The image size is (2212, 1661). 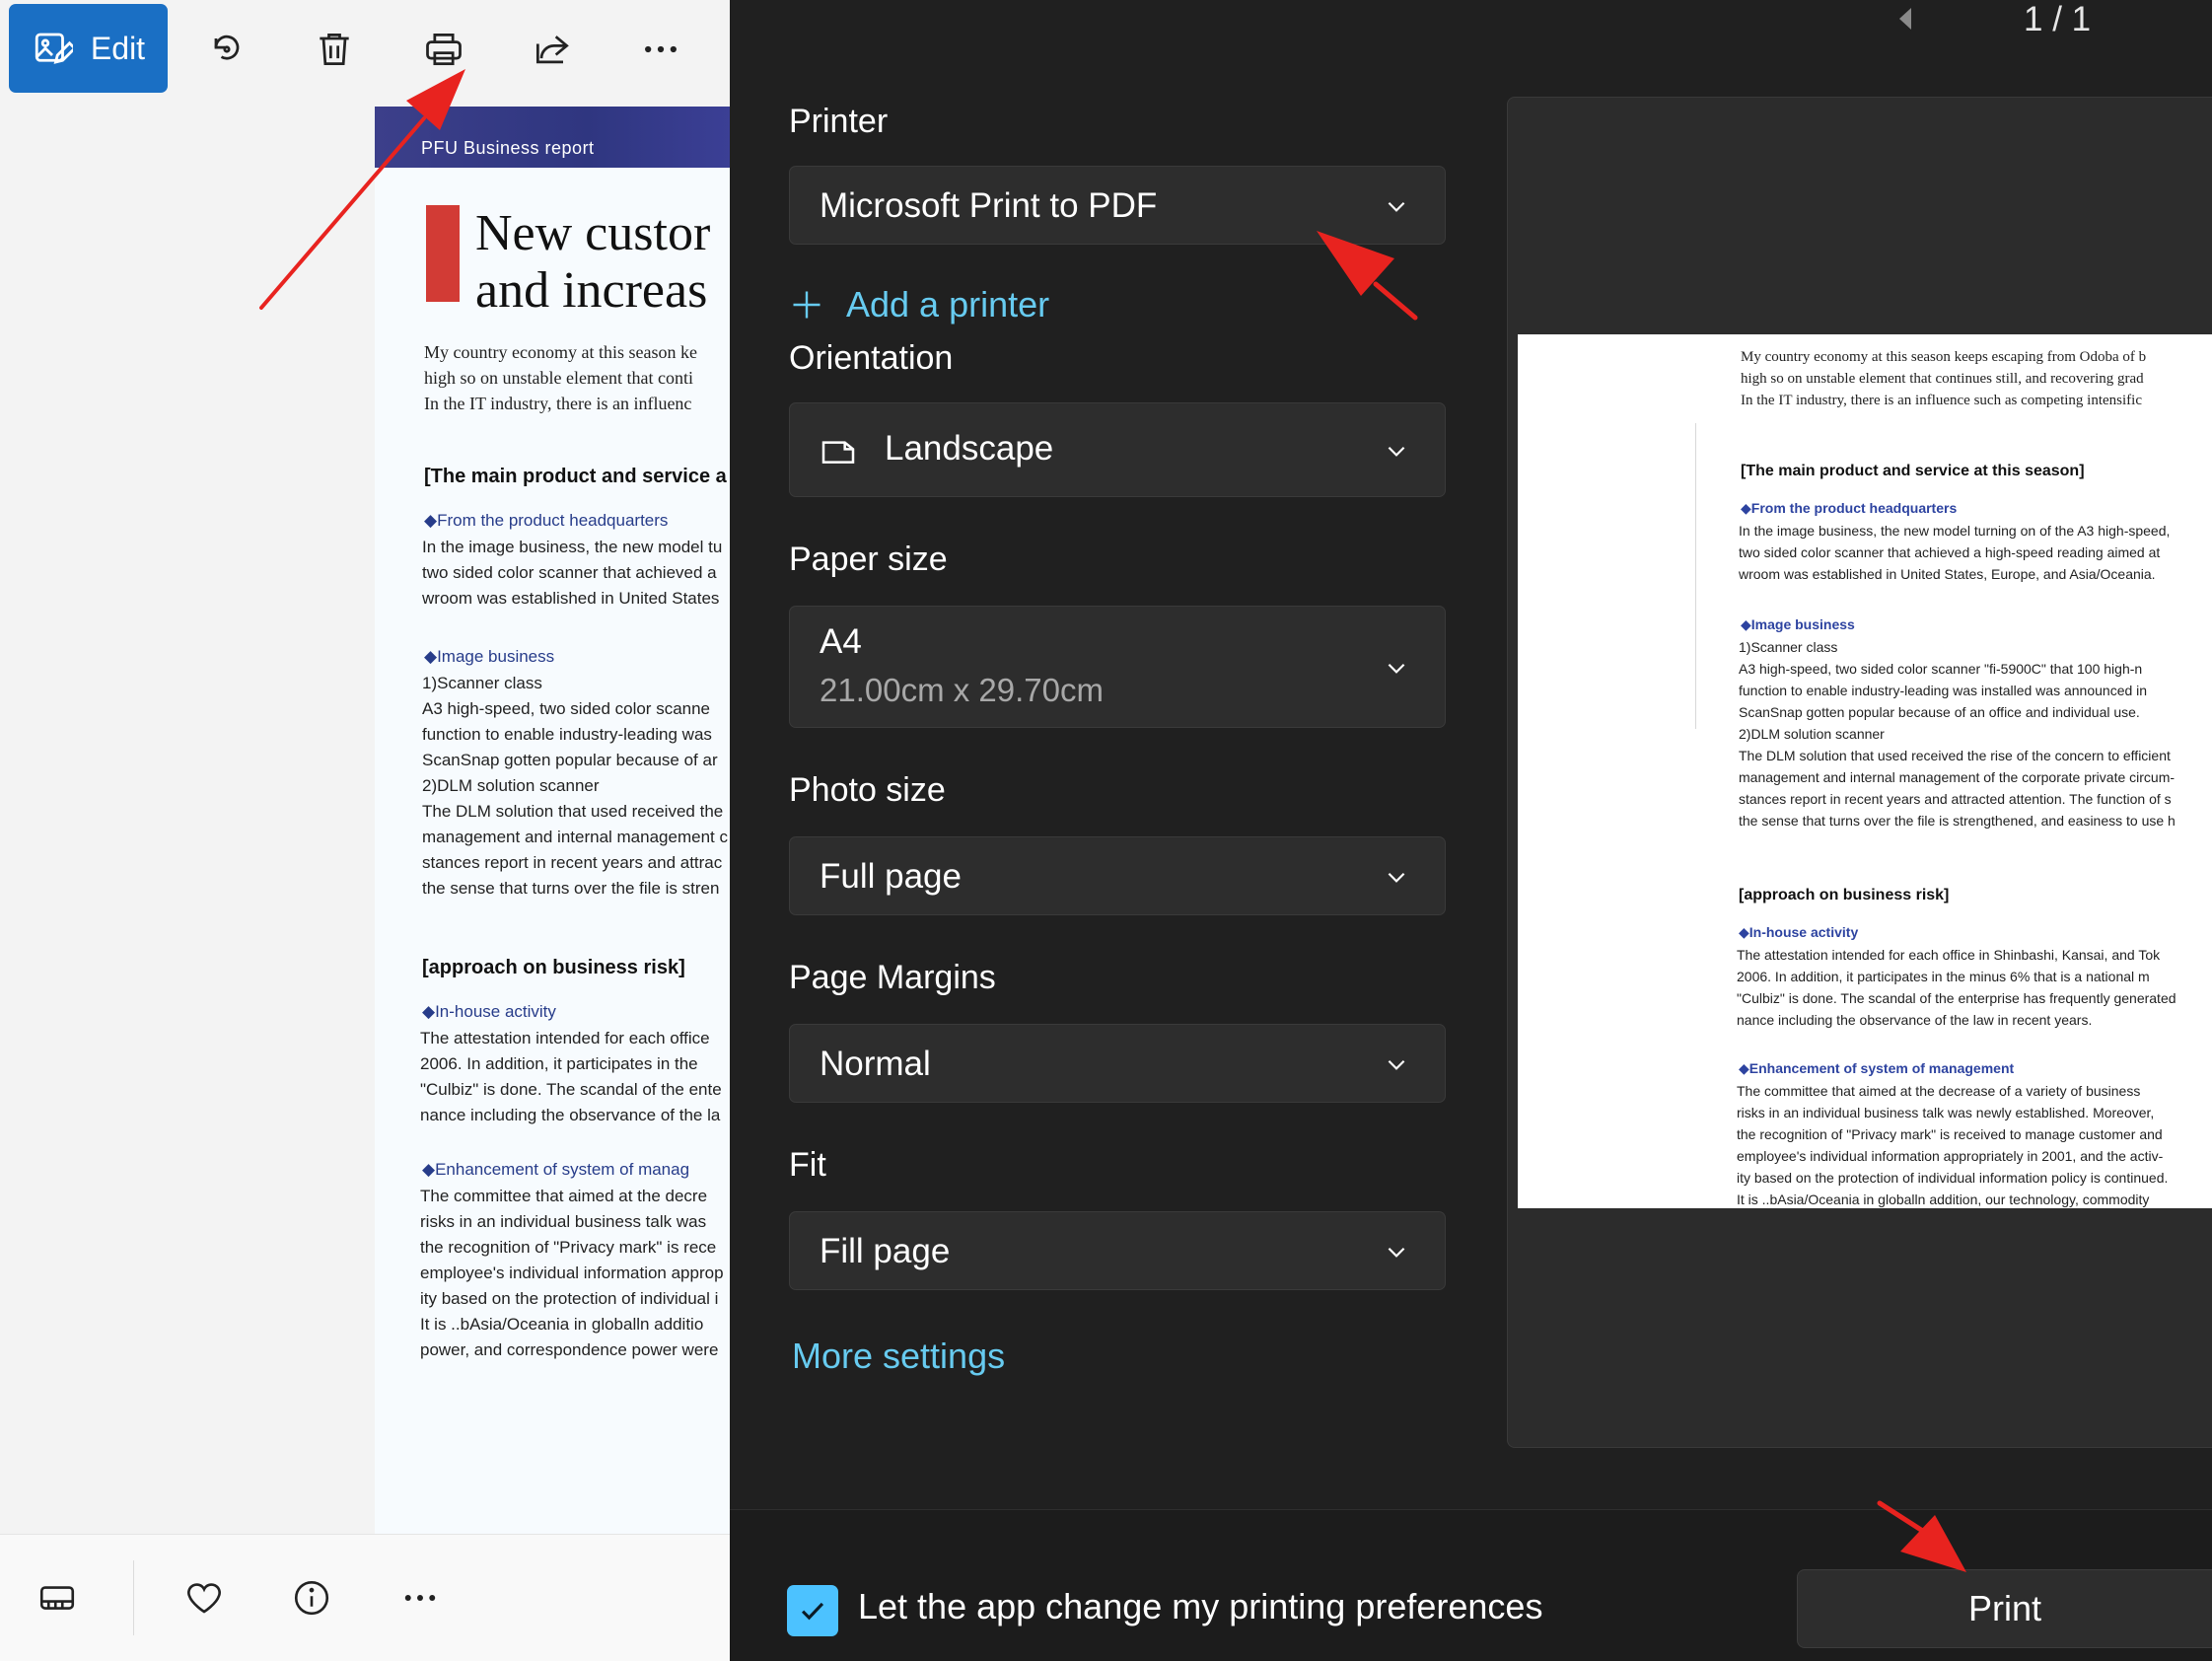 What do you see at coordinates (841, 641) in the screenshot?
I see `paper-size-value: A4` at bounding box center [841, 641].